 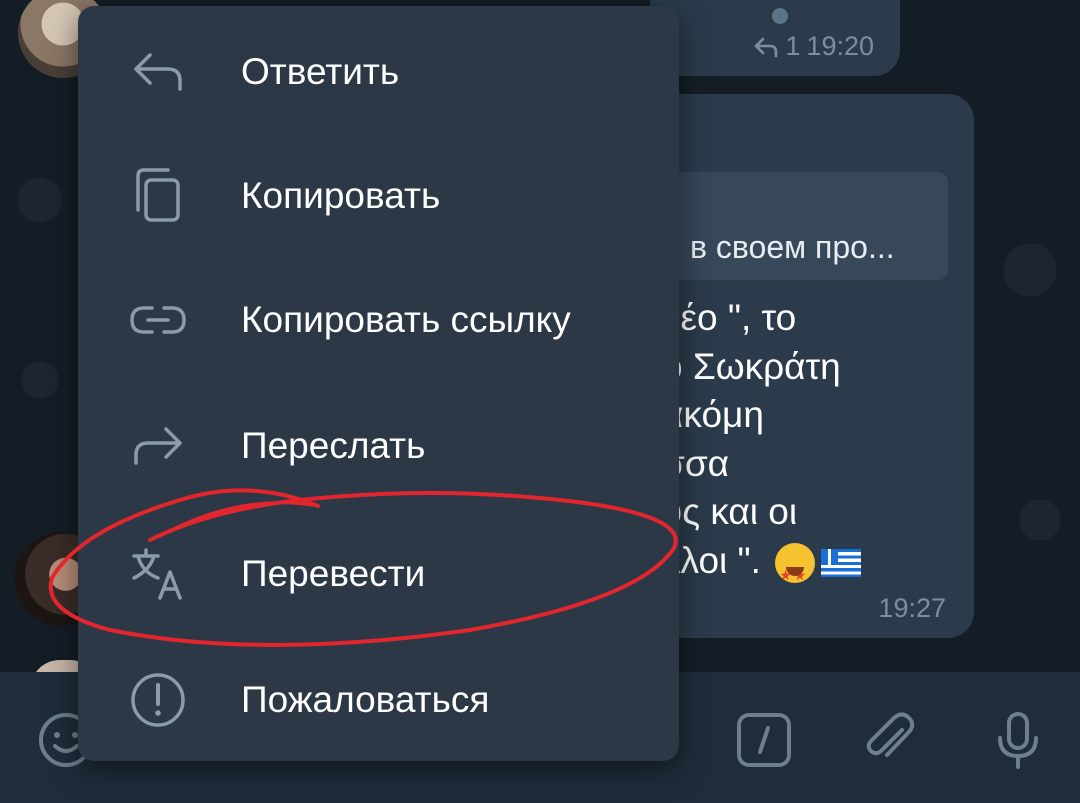 I want to click on copy-icon, so click(x=158, y=196).